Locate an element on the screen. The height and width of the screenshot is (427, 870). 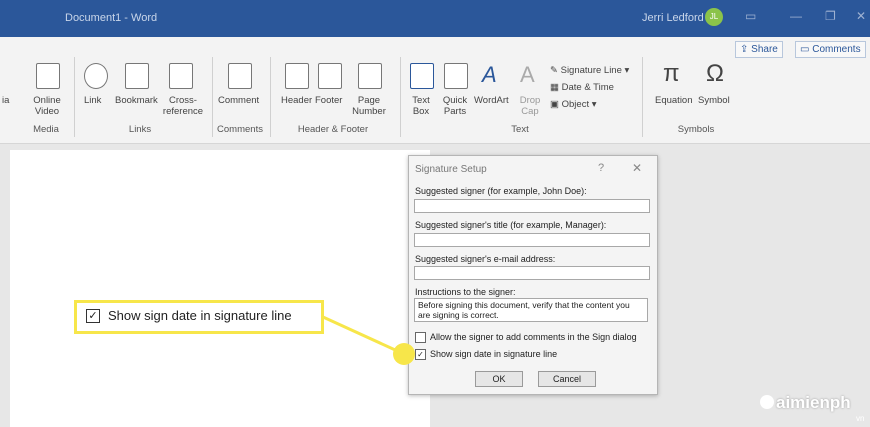
callout-dot is located at coordinates (404, 354).